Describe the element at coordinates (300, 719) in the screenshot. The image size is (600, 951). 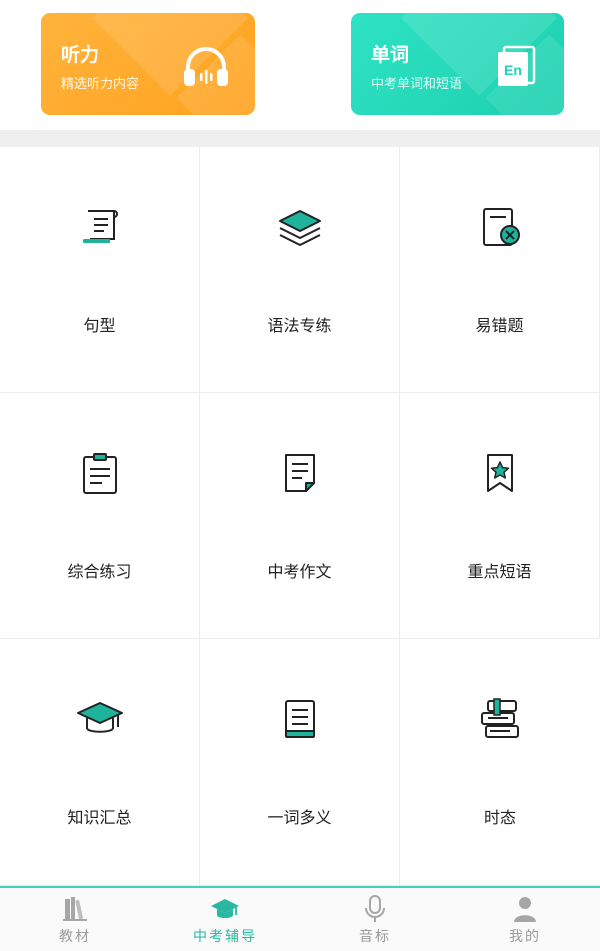
I see `book-icon` at that location.